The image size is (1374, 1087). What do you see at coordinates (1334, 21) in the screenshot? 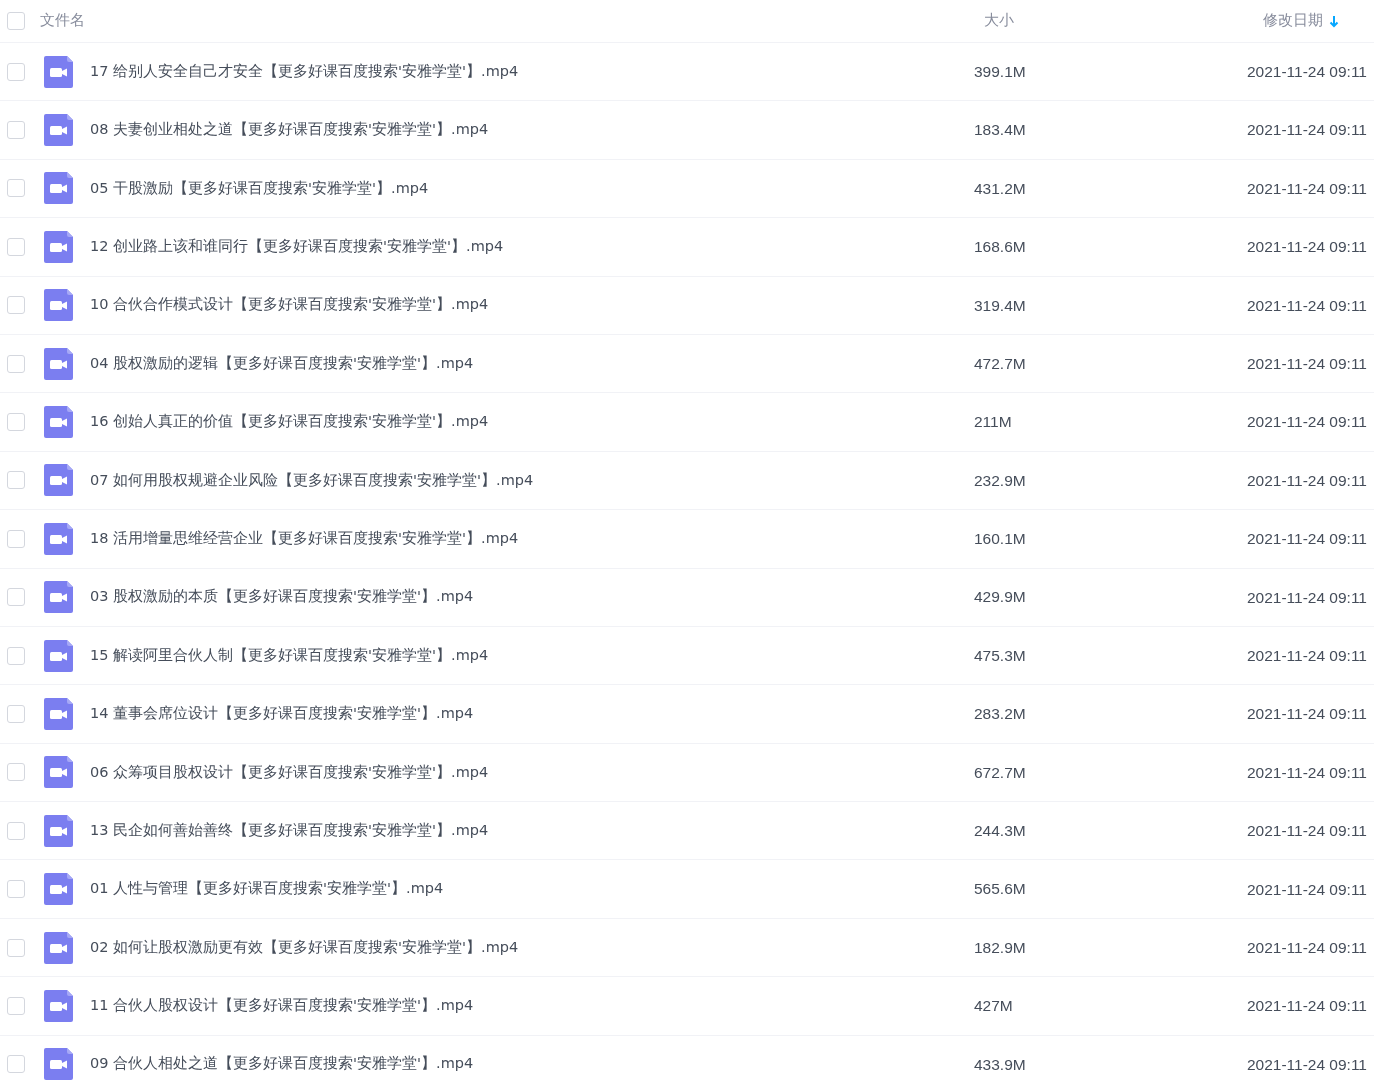
I see `arrow-down-icon` at bounding box center [1334, 21].